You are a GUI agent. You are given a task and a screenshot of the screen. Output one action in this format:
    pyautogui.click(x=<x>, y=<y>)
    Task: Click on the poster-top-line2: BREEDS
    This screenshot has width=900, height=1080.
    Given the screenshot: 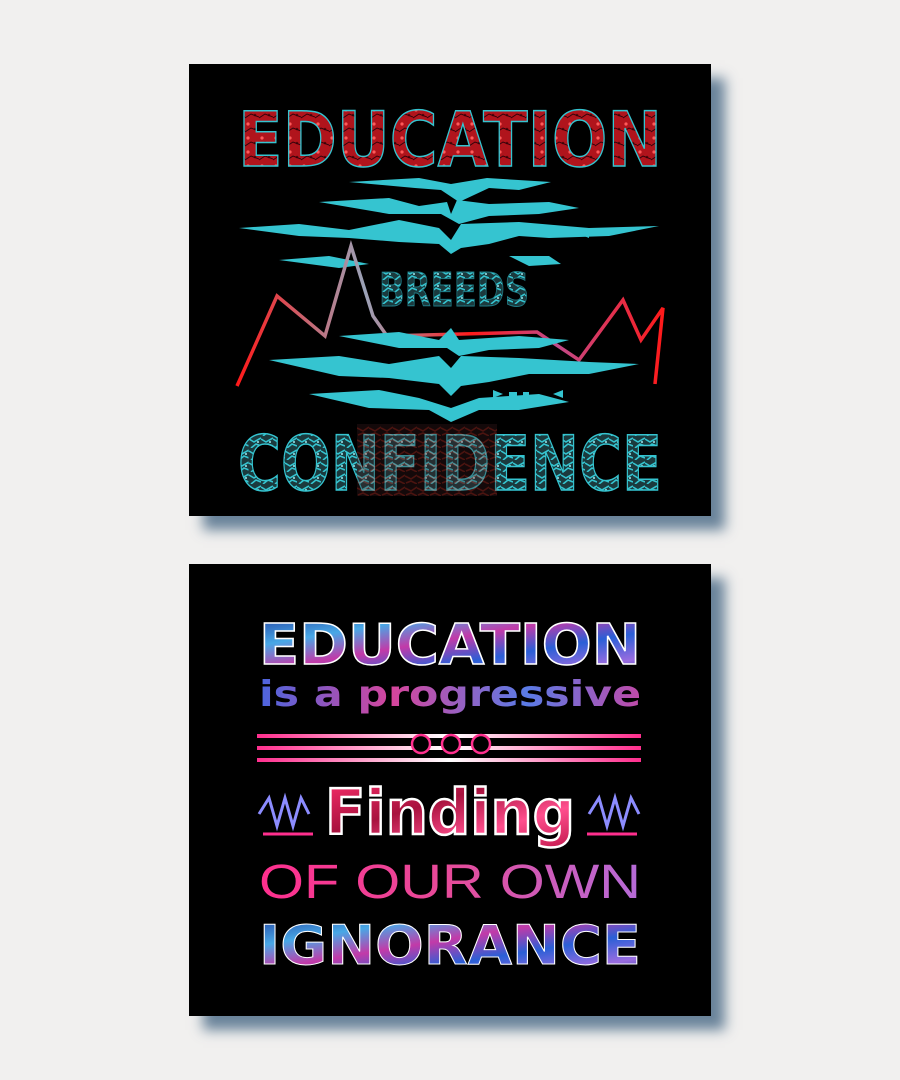 What is the action you would take?
    pyautogui.click(x=454, y=290)
    